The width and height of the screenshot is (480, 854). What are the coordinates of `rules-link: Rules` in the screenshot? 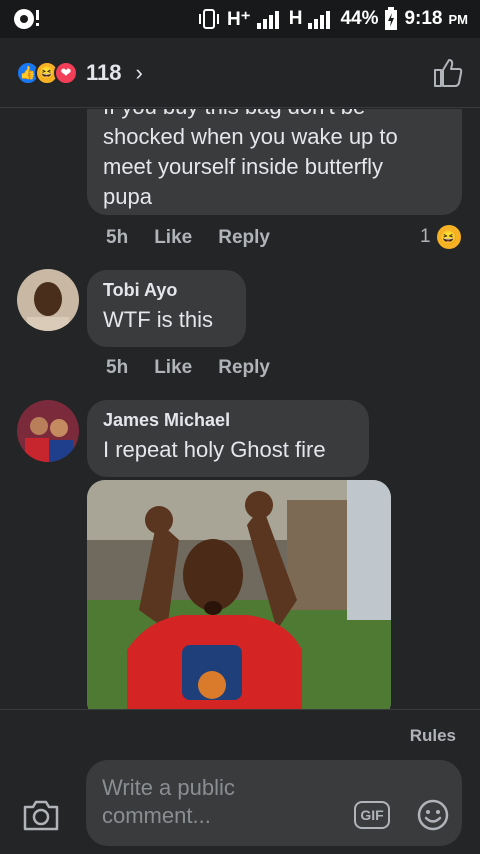 It's located at (433, 736).